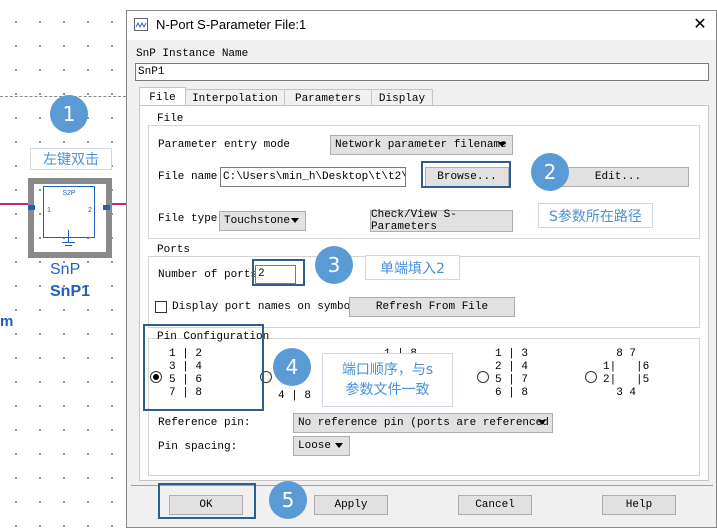 This screenshot has height=528, width=717. I want to click on port1-pin, so click(31, 207).